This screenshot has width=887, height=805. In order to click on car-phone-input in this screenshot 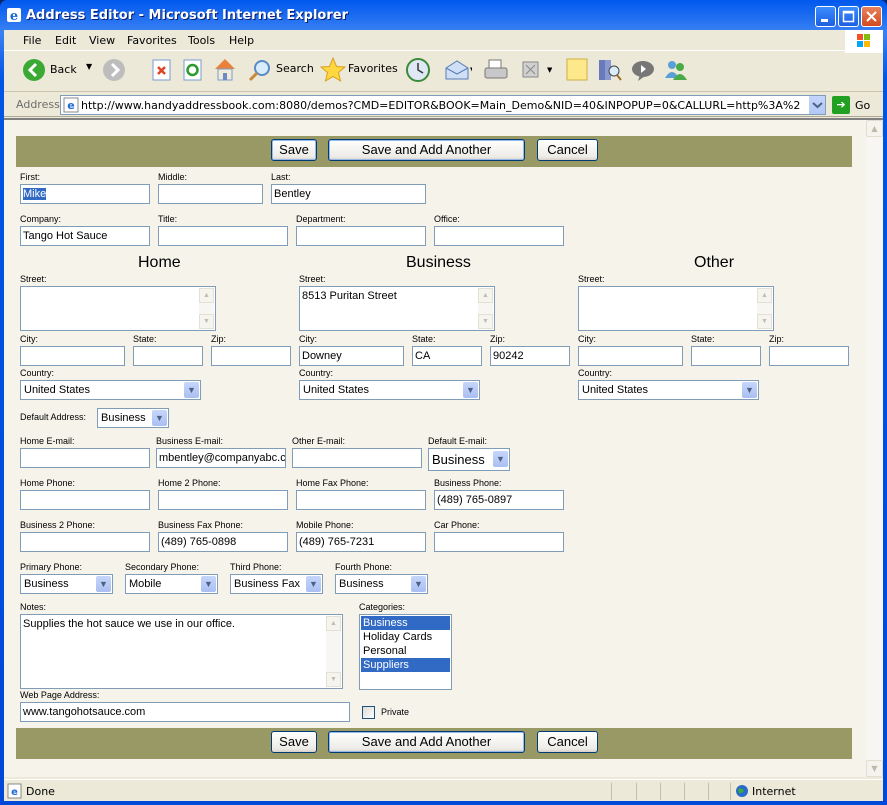, I will do `click(499, 542)`.